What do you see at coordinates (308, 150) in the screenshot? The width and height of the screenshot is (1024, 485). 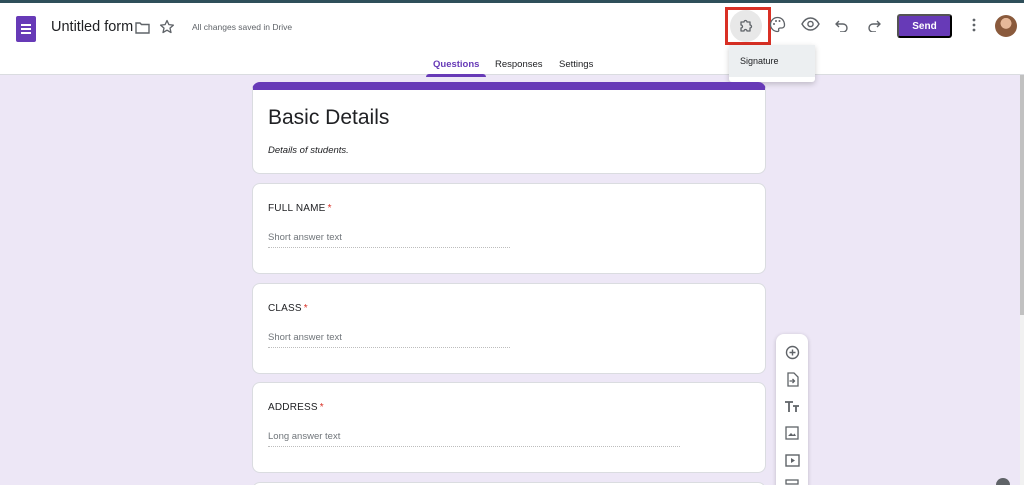 I see `form-description: Details of students.` at bounding box center [308, 150].